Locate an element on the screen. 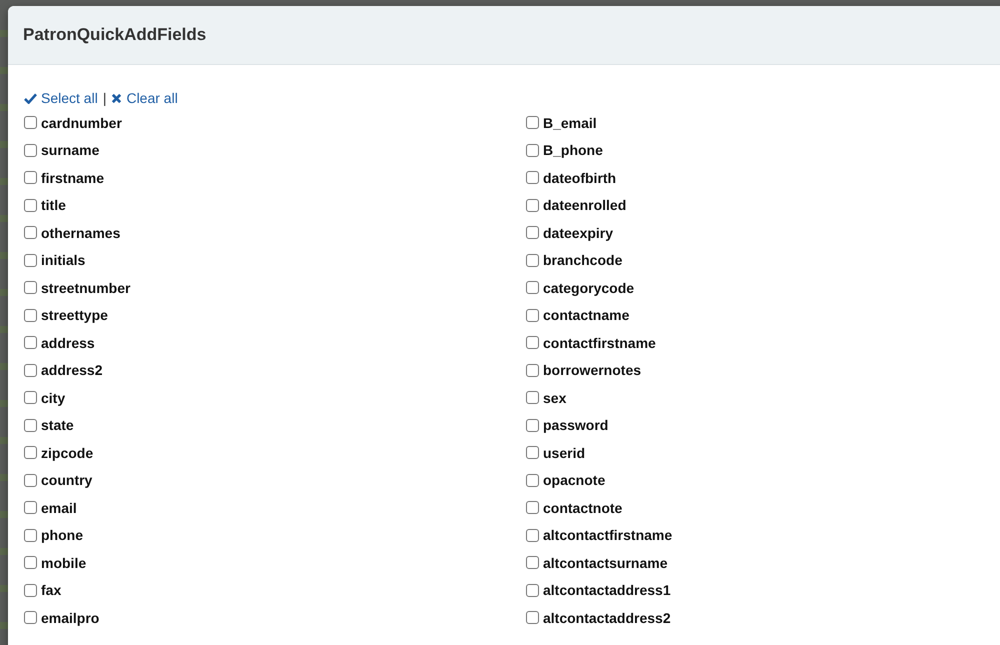  field-label: mobile is located at coordinates (63, 562).